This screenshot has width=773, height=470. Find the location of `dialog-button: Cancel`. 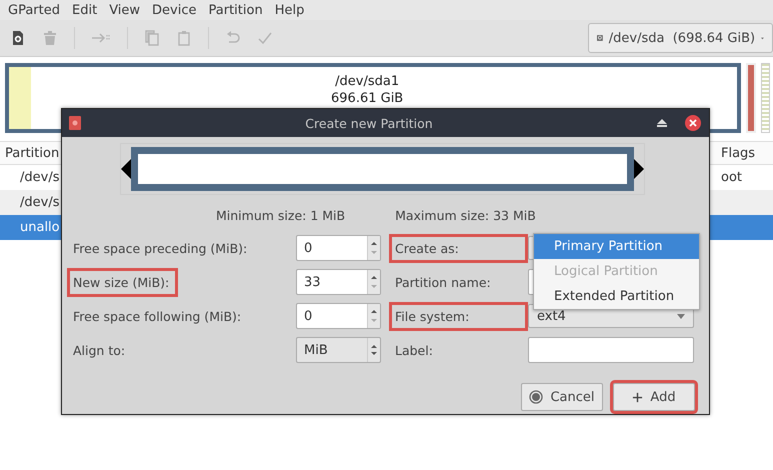

dialog-button: Cancel is located at coordinates (562, 397).